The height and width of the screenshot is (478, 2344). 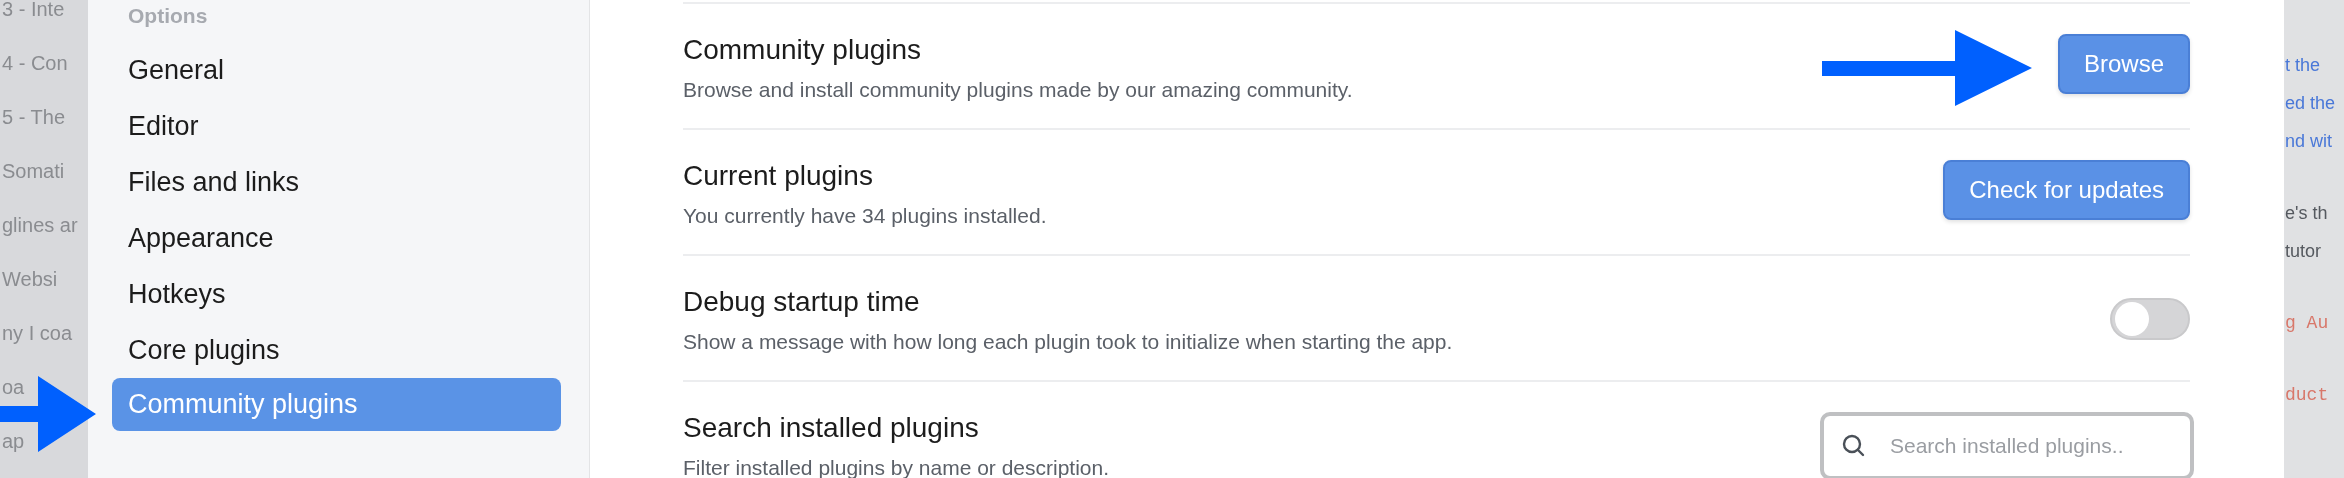 I want to click on setting-description: Browse and install community plugins made by our amazing community., so click(x=1018, y=90).